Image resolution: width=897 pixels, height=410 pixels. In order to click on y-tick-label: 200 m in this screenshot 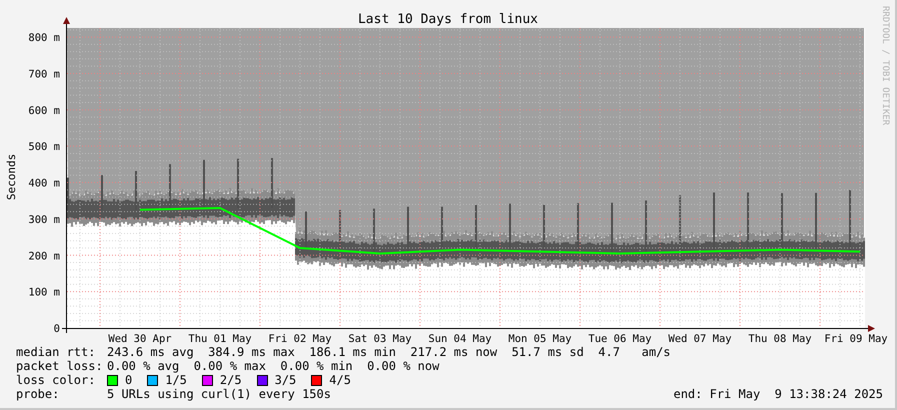, I will do `click(44, 256)`.